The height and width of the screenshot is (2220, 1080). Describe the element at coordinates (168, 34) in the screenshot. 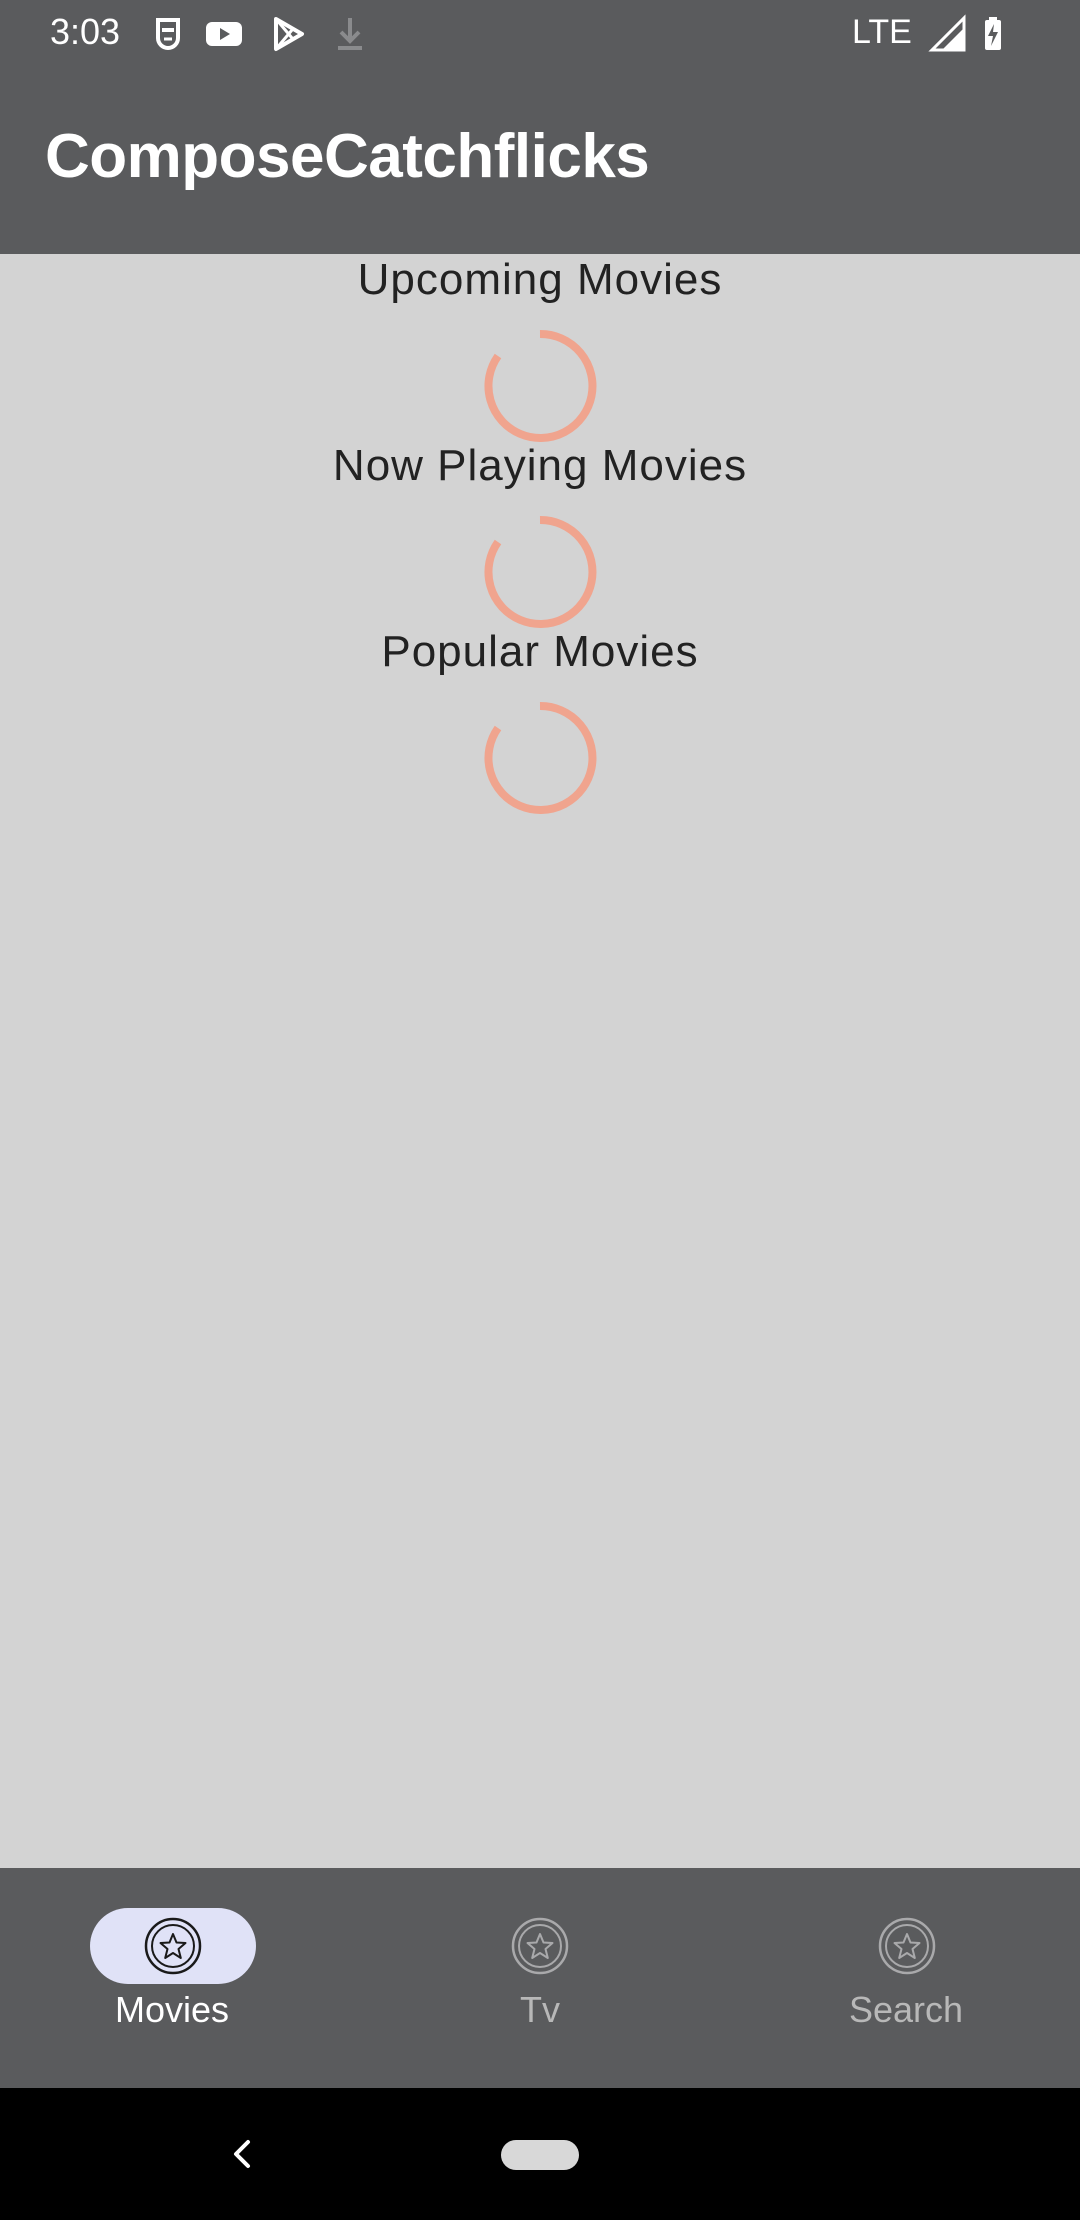

I see `mask-icon` at that location.